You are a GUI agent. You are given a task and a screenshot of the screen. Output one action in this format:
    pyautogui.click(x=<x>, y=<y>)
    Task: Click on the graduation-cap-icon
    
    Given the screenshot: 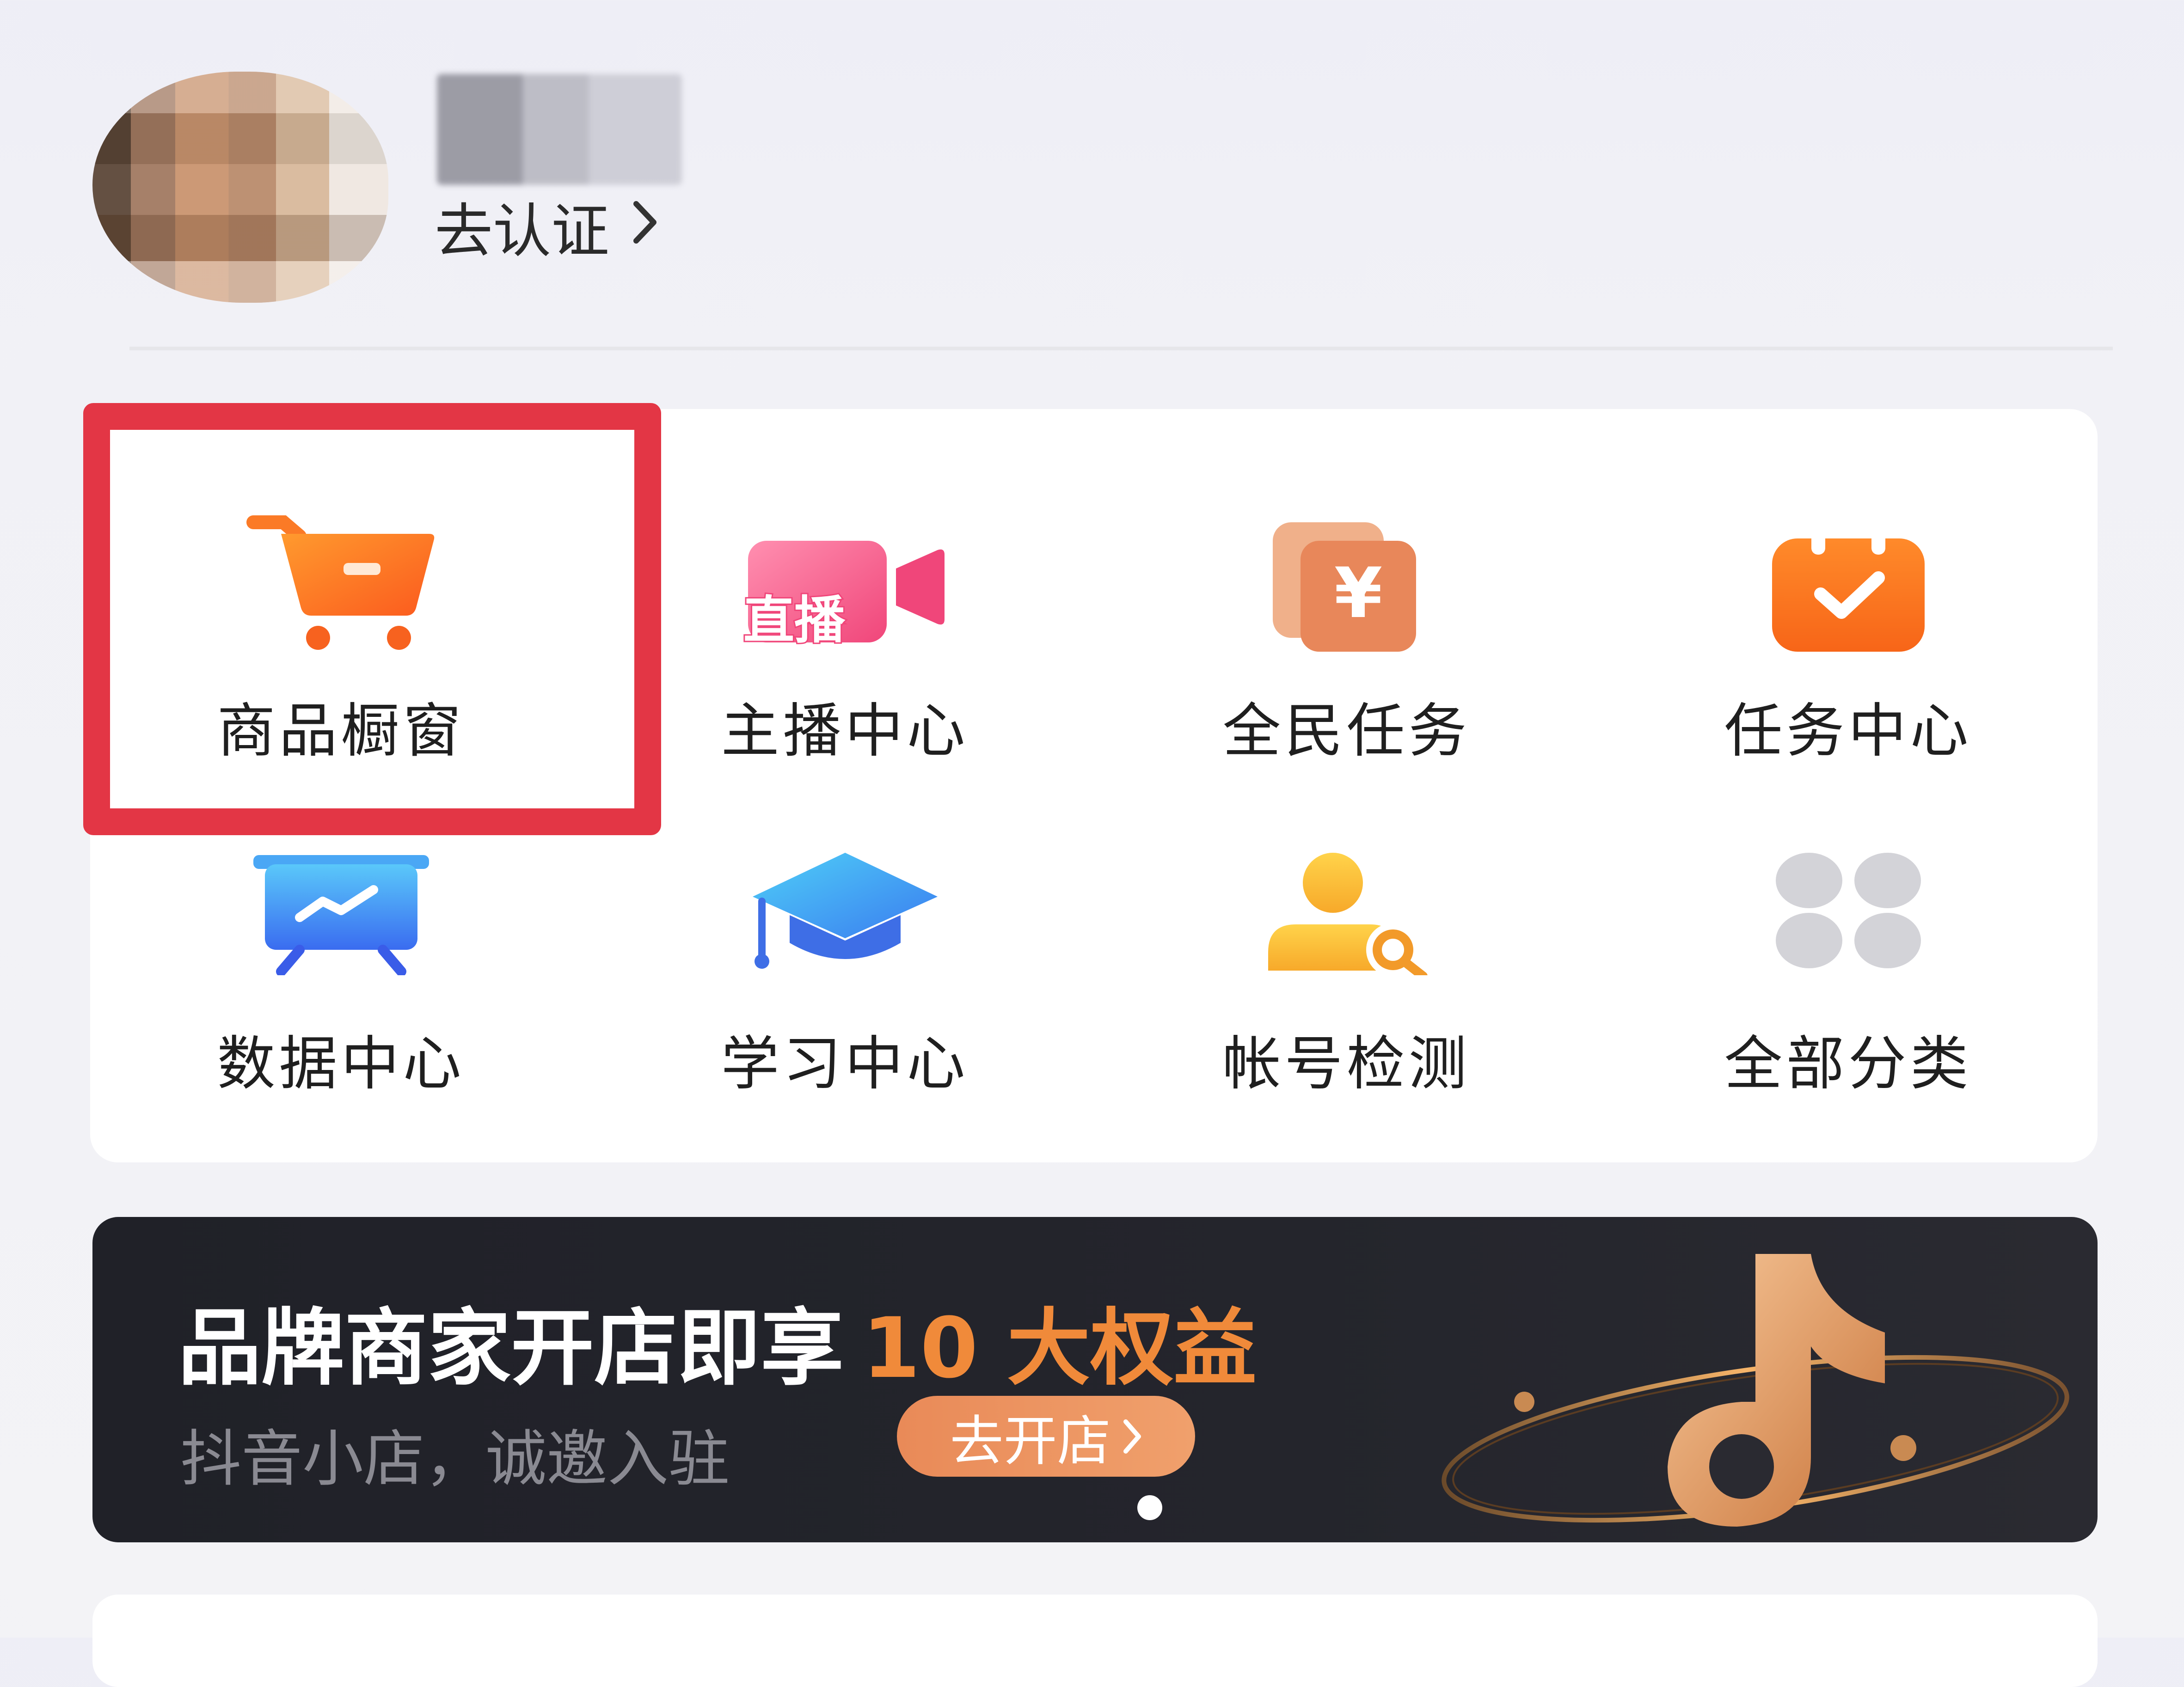 What is the action you would take?
    pyautogui.click(x=845, y=912)
    